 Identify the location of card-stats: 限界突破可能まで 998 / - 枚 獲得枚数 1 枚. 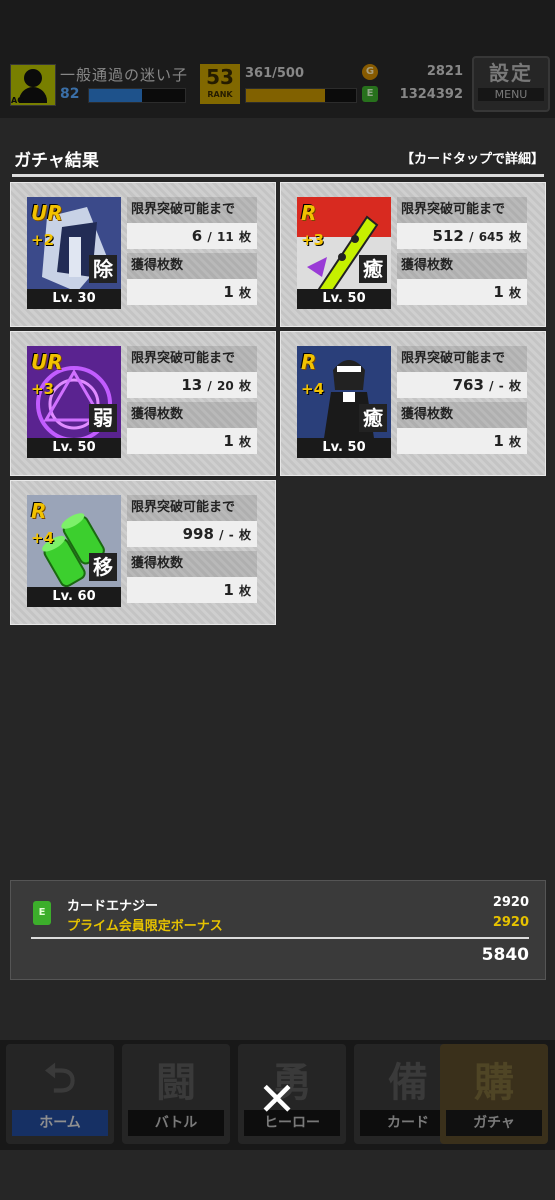
(192, 551).